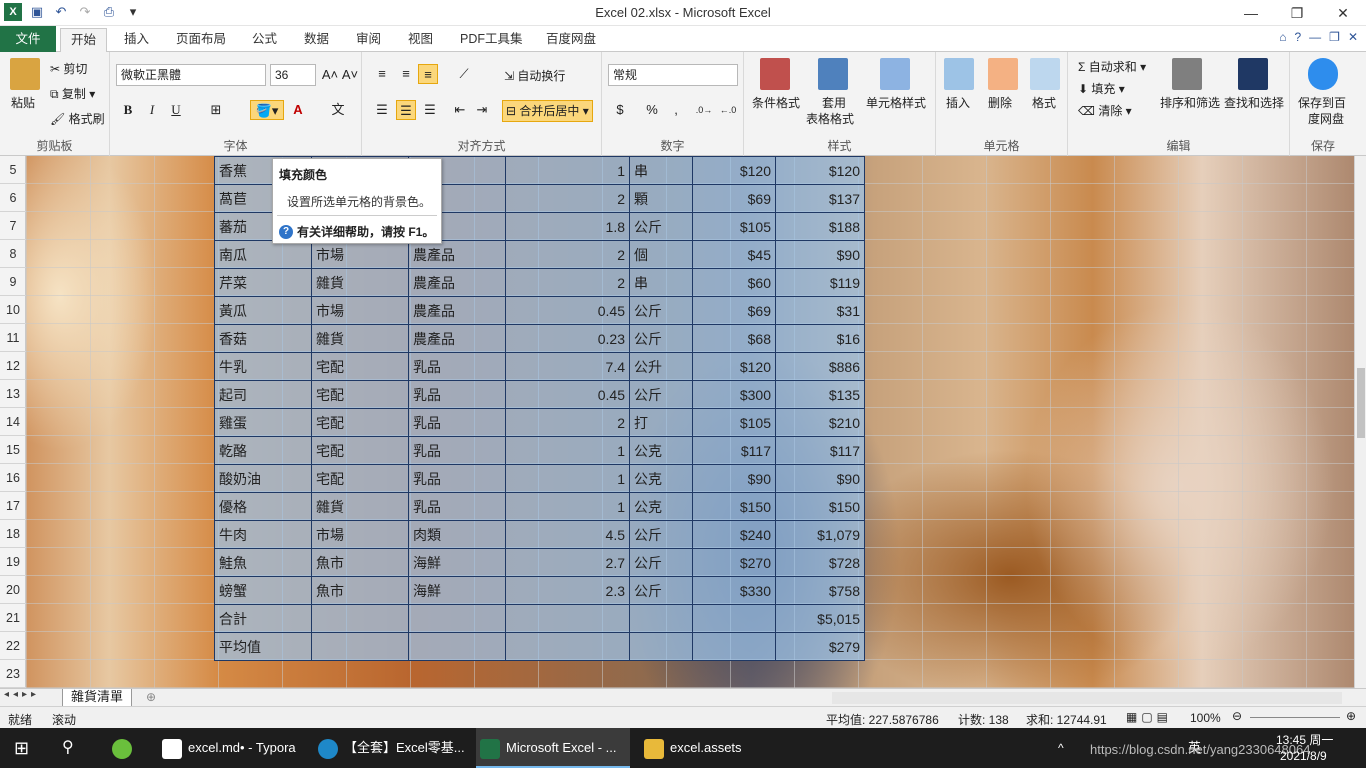 The height and width of the screenshot is (772, 1366). Describe the element at coordinates (1322, 102) in the screenshot. I see `save-to-netdisk-label1: 保存到百` at that location.